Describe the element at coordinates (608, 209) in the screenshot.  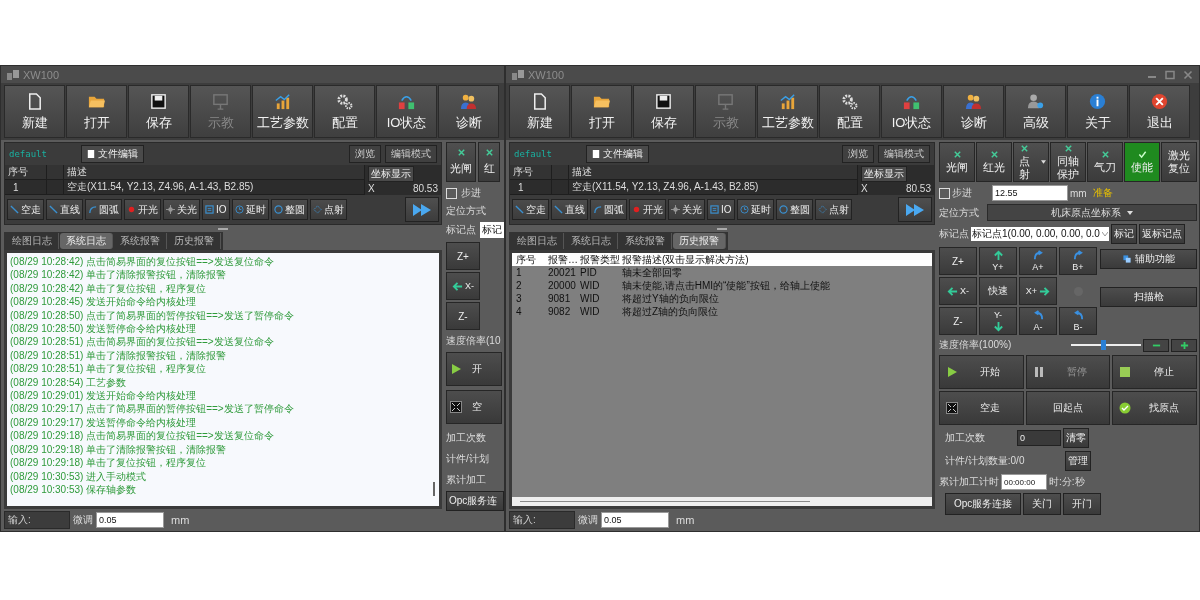
I see `command-button: 圆弧` at that location.